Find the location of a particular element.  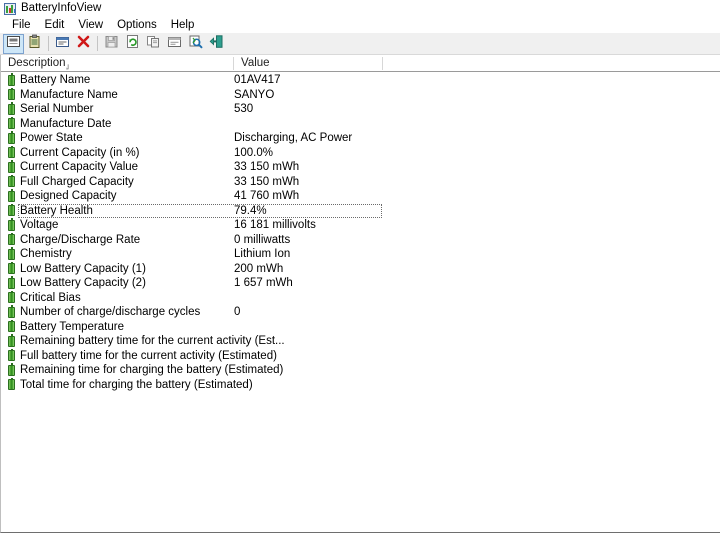

toolbar-summary-view is located at coordinates (13, 43).